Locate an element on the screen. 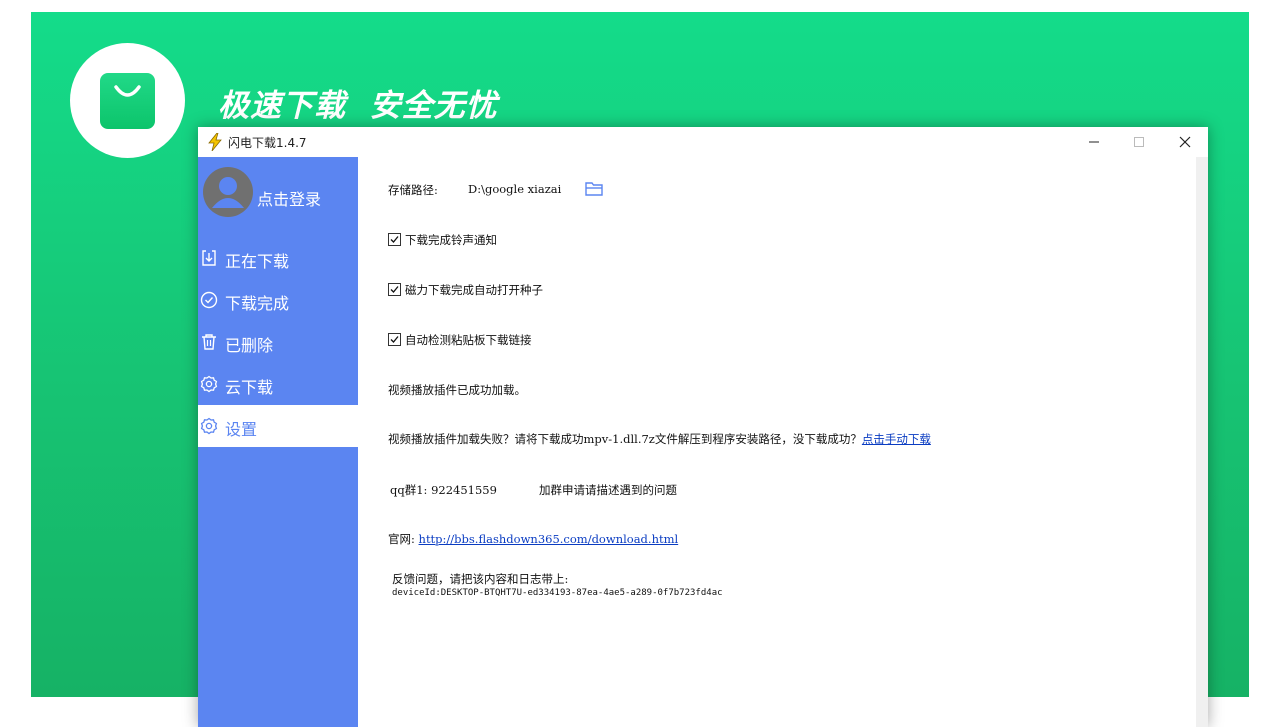 The width and height of the screenshot is (1280, 727). storage-path-label: 存储路径: is located at coordinates (413, 190).